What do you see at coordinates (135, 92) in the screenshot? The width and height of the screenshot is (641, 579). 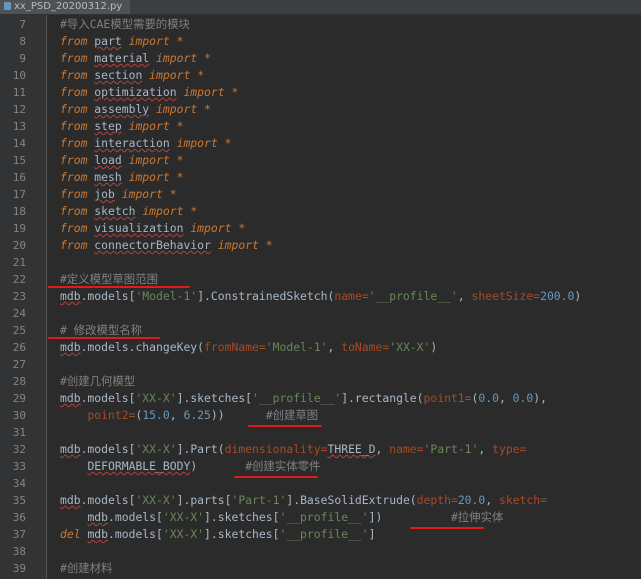 I see `code-token: optimization` at bounding box center [135, 92].